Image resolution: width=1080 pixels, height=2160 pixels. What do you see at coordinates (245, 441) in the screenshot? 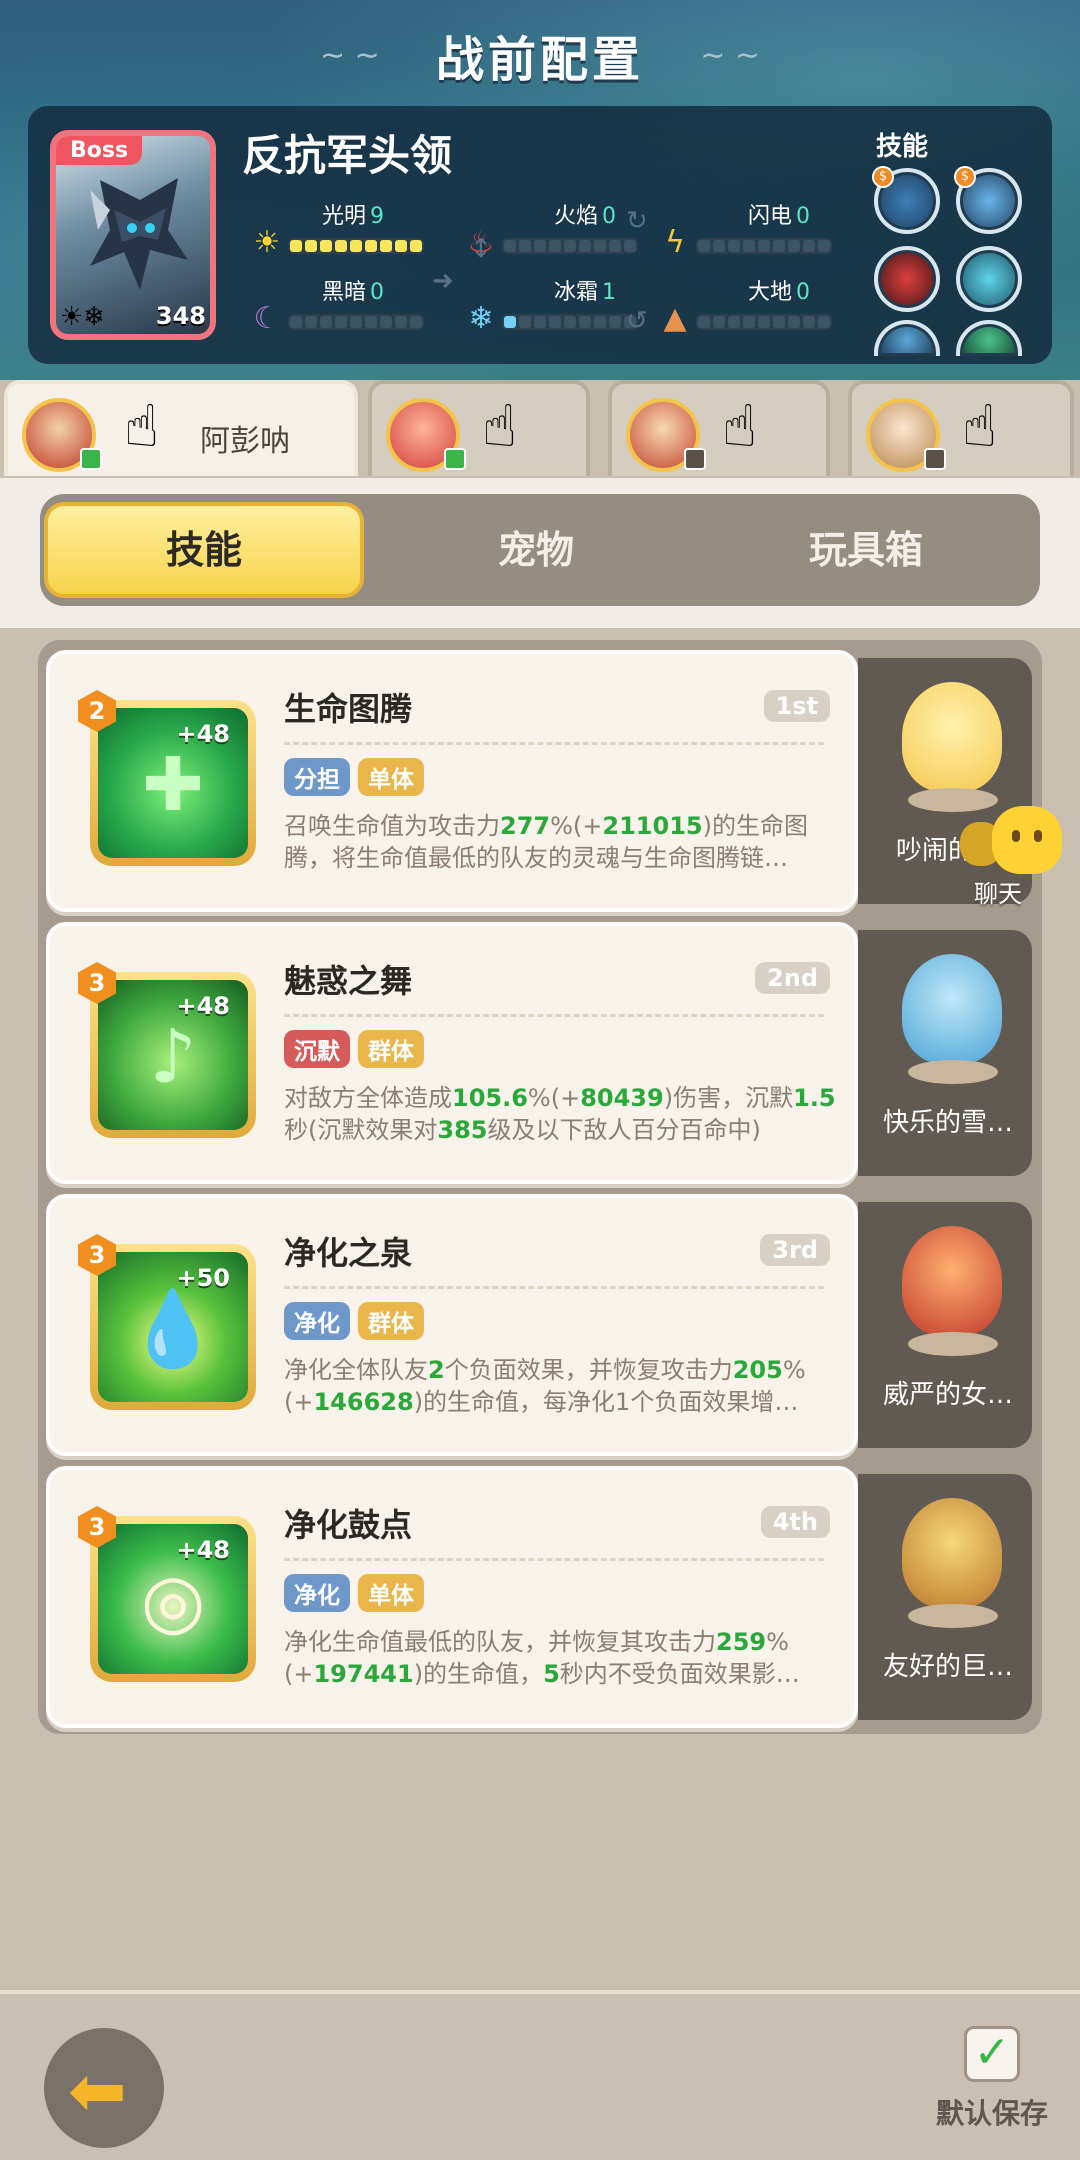
I see `hero-name: 阿彭呐` at bounding box center [245, 441].